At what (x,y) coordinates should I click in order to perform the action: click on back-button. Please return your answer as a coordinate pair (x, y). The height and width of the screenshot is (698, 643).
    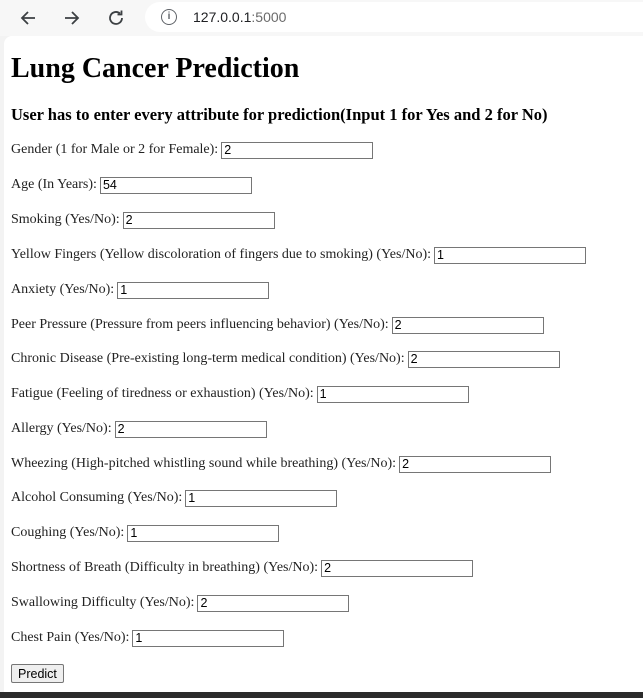
    Looking at the image, I should click on (28, 18).